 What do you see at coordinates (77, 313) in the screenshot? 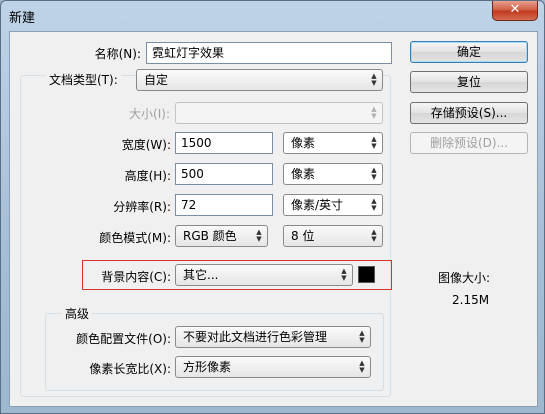
I see `advanced-group-title: 高级` at bounding box center [77, 313].